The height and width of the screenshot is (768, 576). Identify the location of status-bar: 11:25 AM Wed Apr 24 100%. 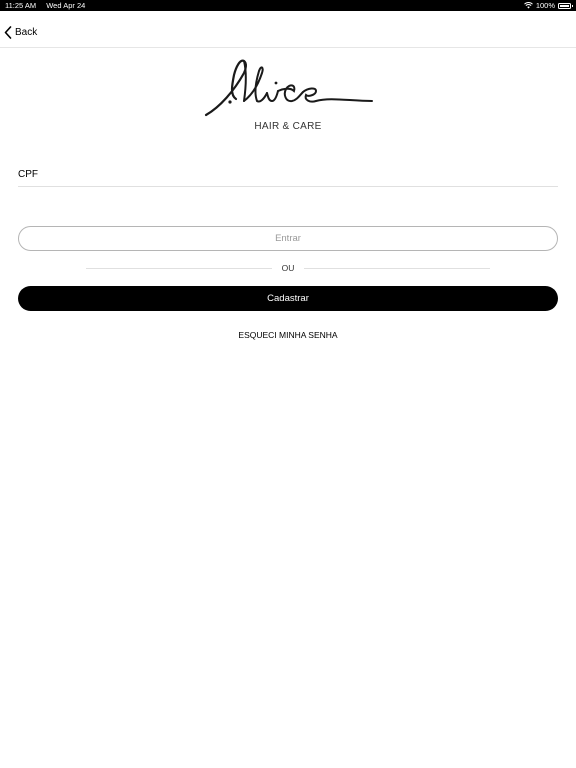
(288, 5).